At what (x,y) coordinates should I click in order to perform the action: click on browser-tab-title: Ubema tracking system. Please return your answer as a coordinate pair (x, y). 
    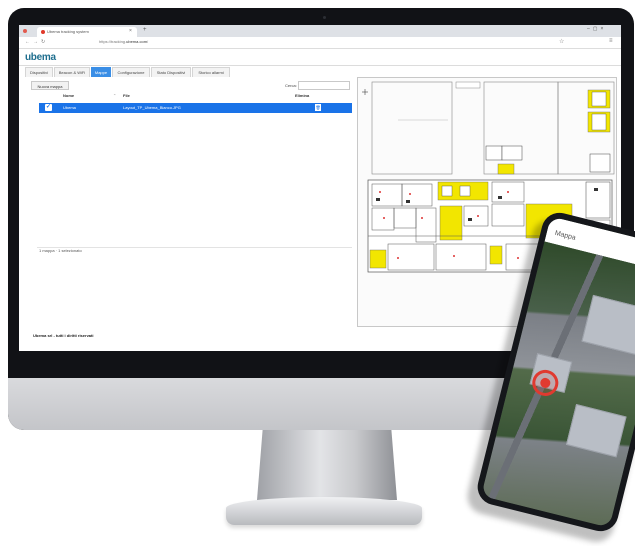
    Looking at the image, I should click on (68, 31).